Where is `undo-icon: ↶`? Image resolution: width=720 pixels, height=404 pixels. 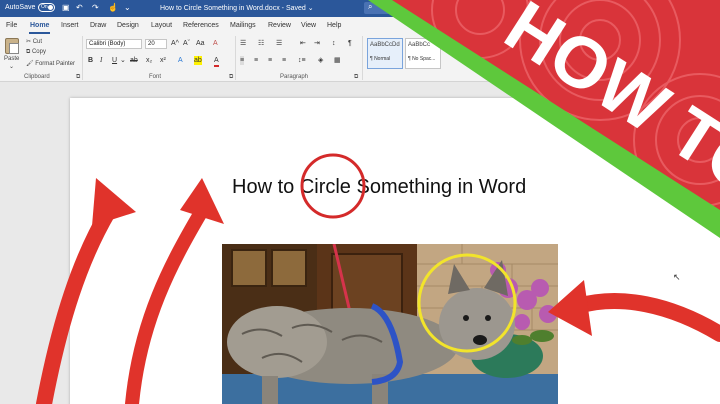
undo-icon: ↶ is located at coordinates (79, 8).